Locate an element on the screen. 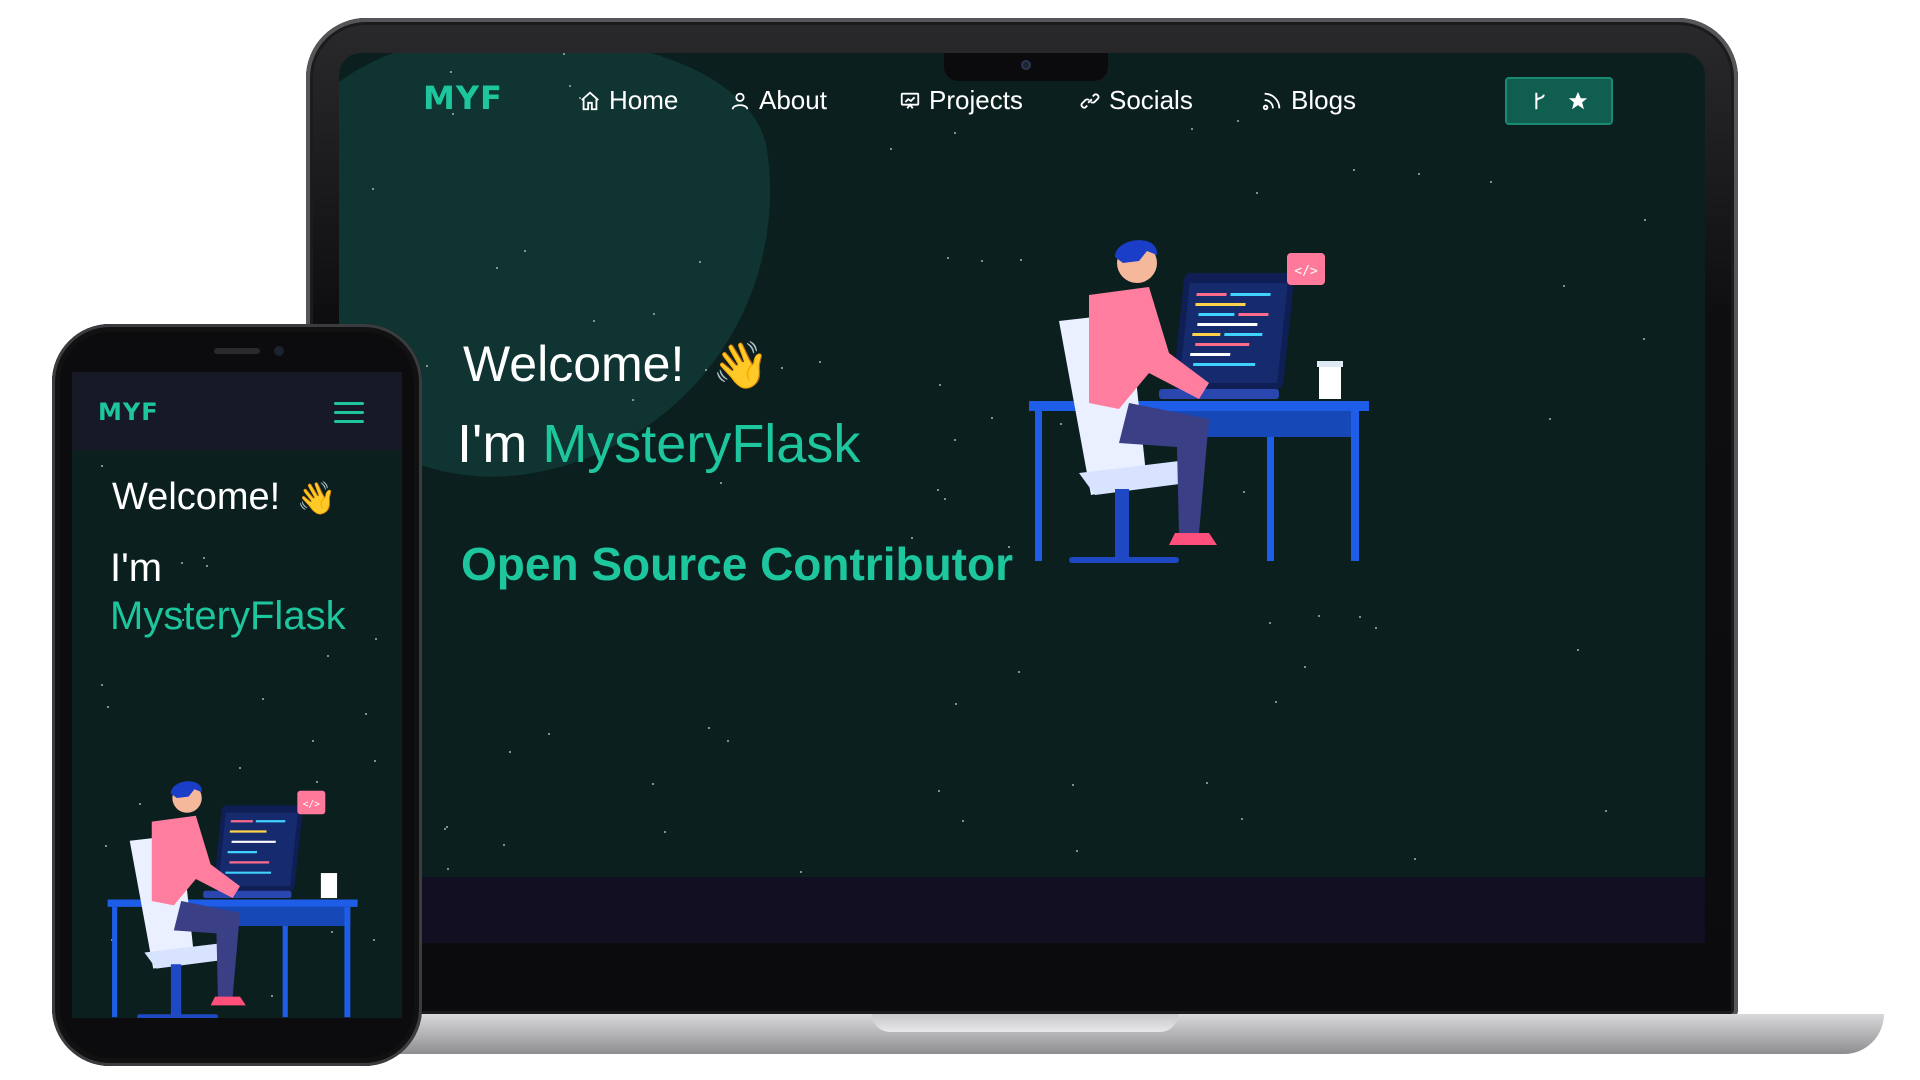  nav-blogs-label: Blogs is located at coordinates (1324, 100).